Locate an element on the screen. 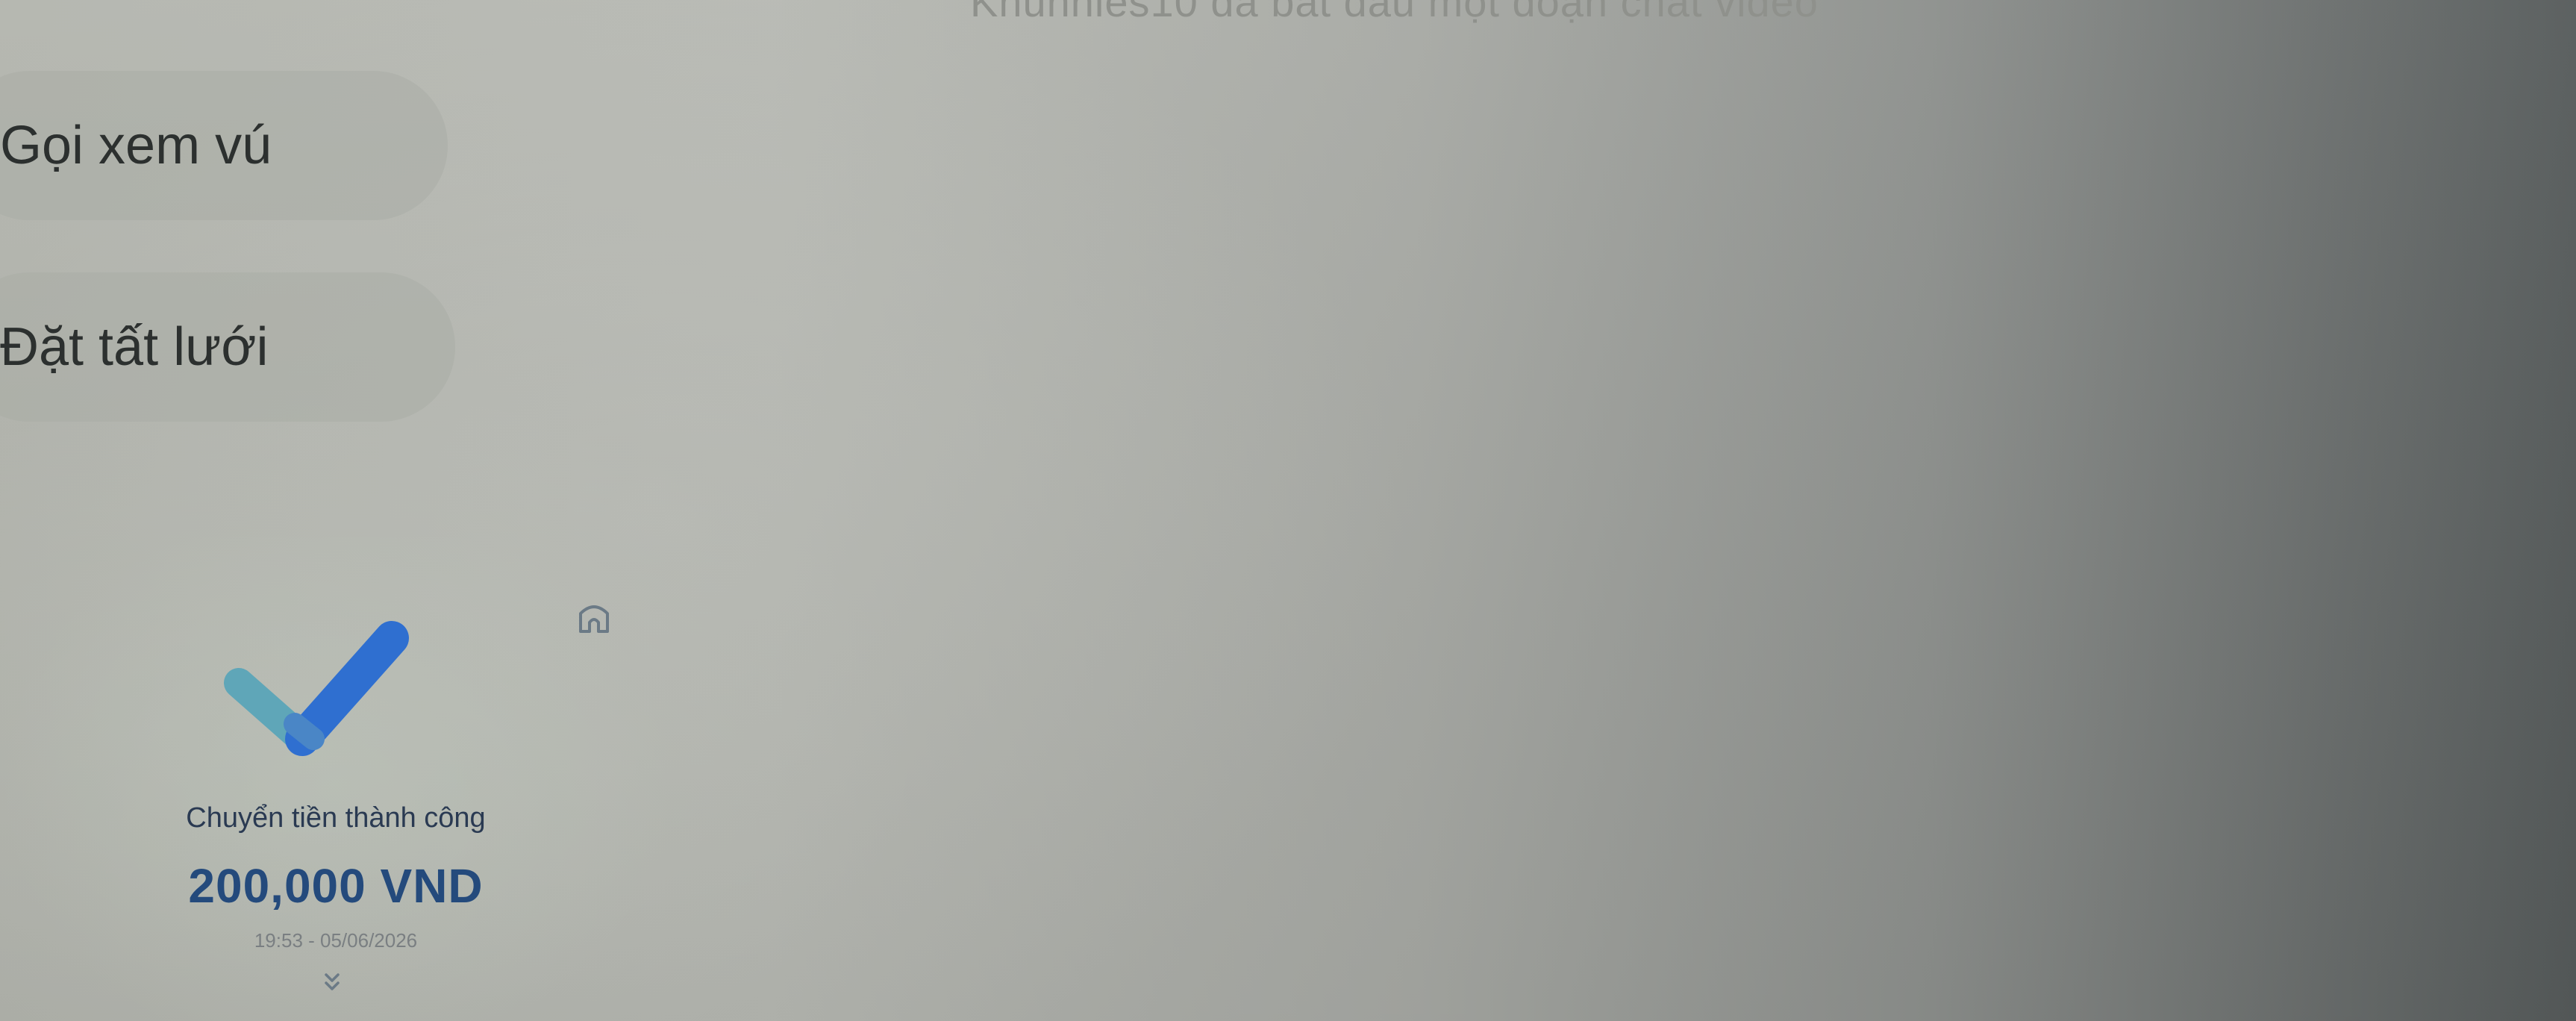  transfer-amount: 200,000 VND is located at coordinates (336, 886).